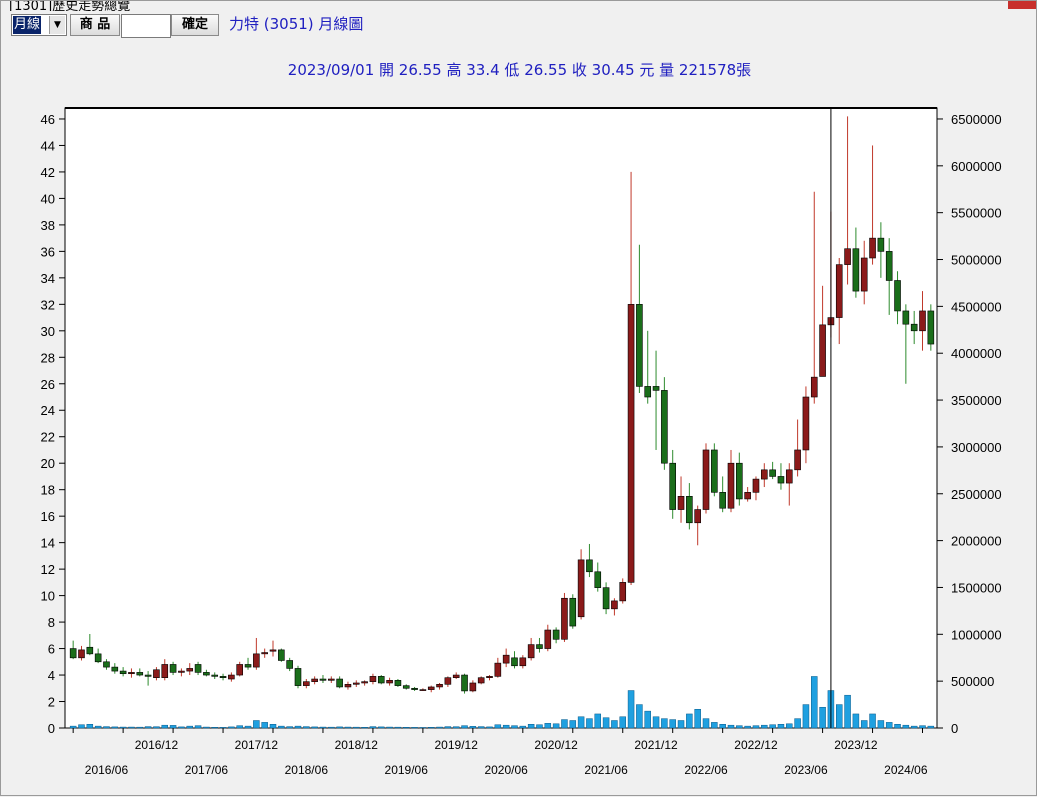 The height and width of the screenshot is (797, 1037). Describe the element at coordinates (51, 728) in the screenshot. I see `y-left-tick-label: 0` at that location.